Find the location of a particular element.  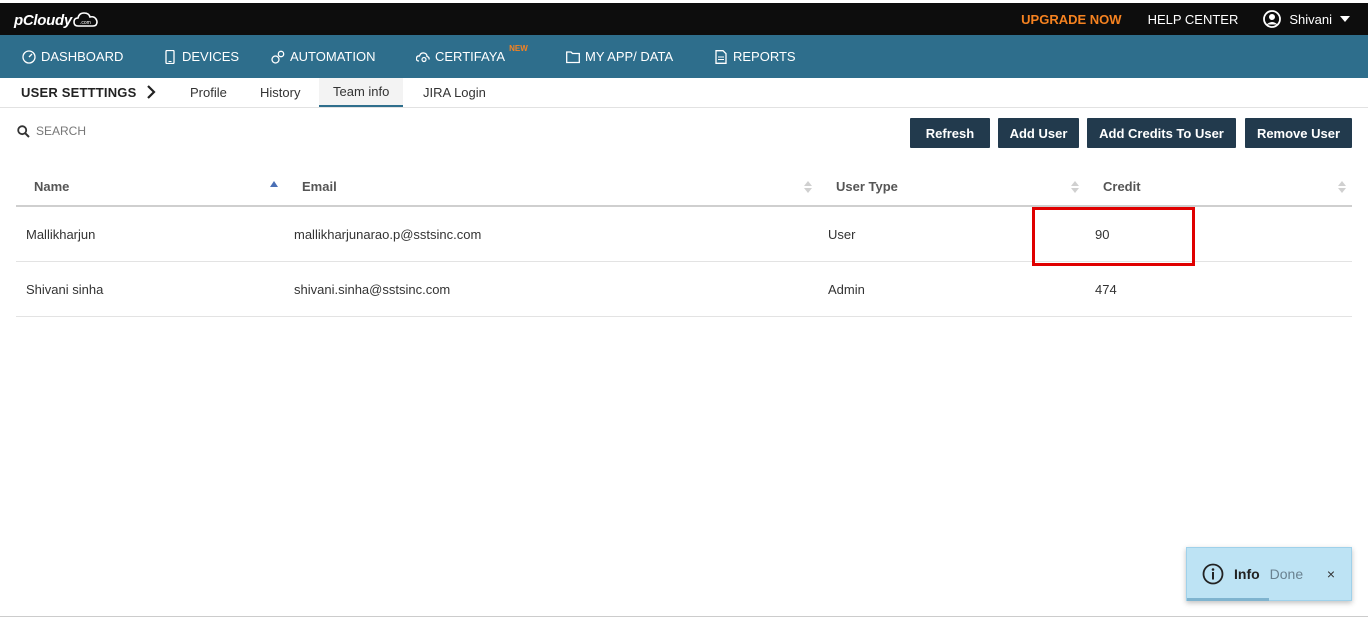

nav-label: AUTOMATION is located at coordinates (333, 56).